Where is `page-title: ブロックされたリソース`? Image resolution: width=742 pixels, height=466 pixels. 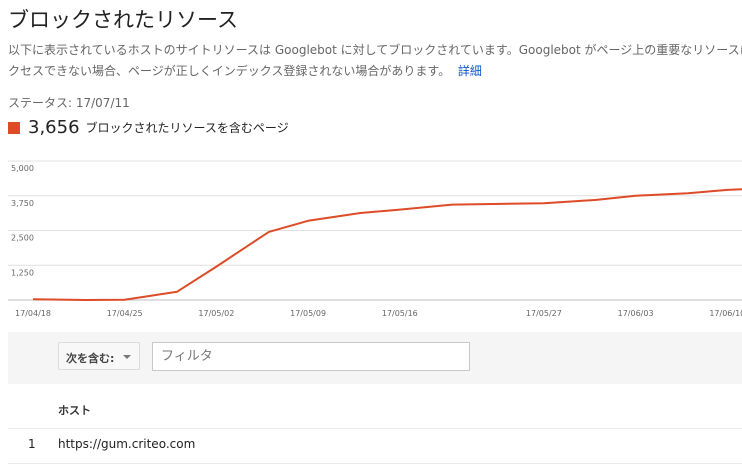 page-title: ブロックされたリソース is located at coordinates (123, 20).